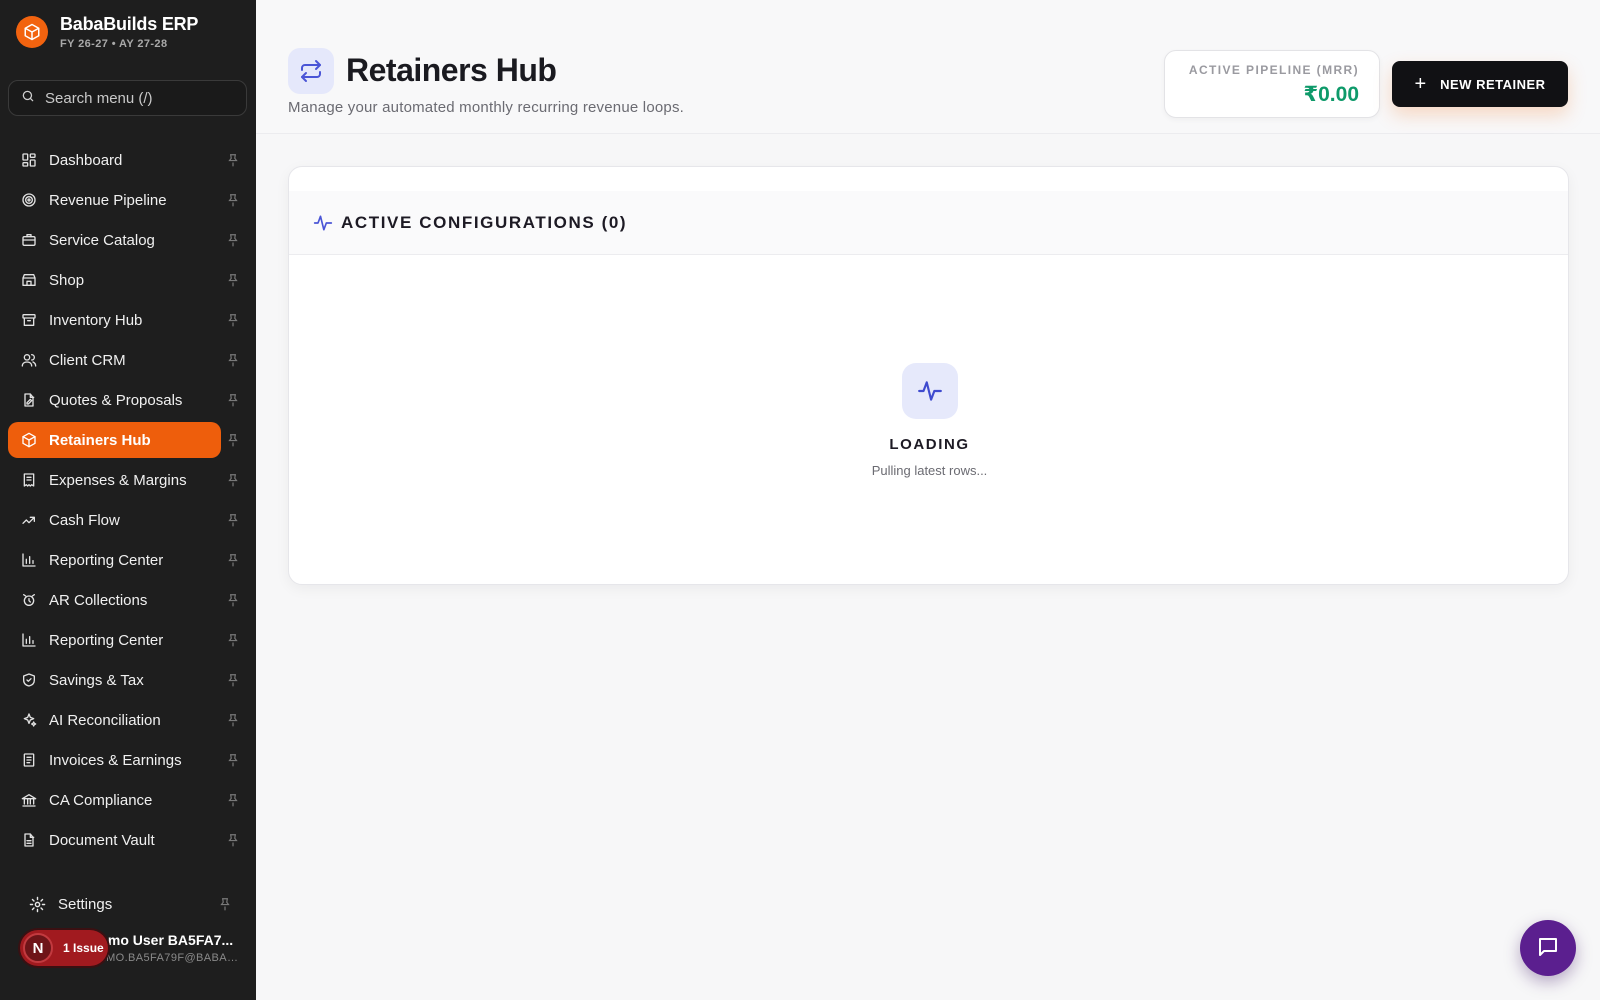 Image resolution: width=1600 pixels, height=1000 pixels. What do you see at coordinates (128, 904) in the screenshot?
I see `sidebar-item-settings: Settings` at bounding box center [128, 904].